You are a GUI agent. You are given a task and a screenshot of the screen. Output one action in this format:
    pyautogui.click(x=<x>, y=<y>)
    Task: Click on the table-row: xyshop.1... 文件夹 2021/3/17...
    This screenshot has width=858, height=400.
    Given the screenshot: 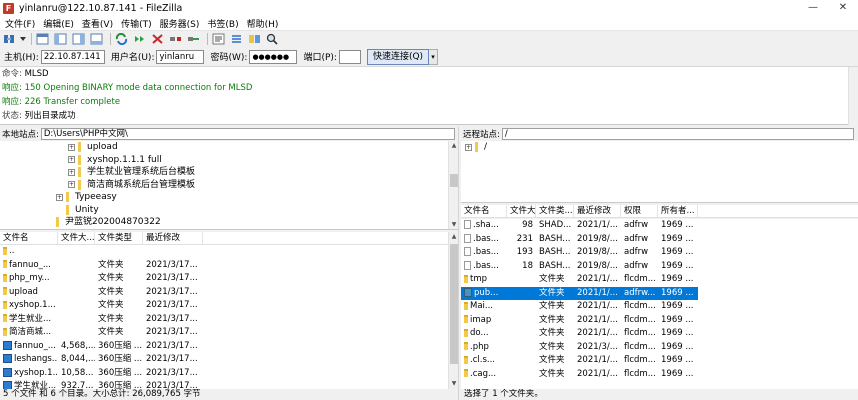 What is the action you would take?
    pyautogui.click(x=101, y=306)
    